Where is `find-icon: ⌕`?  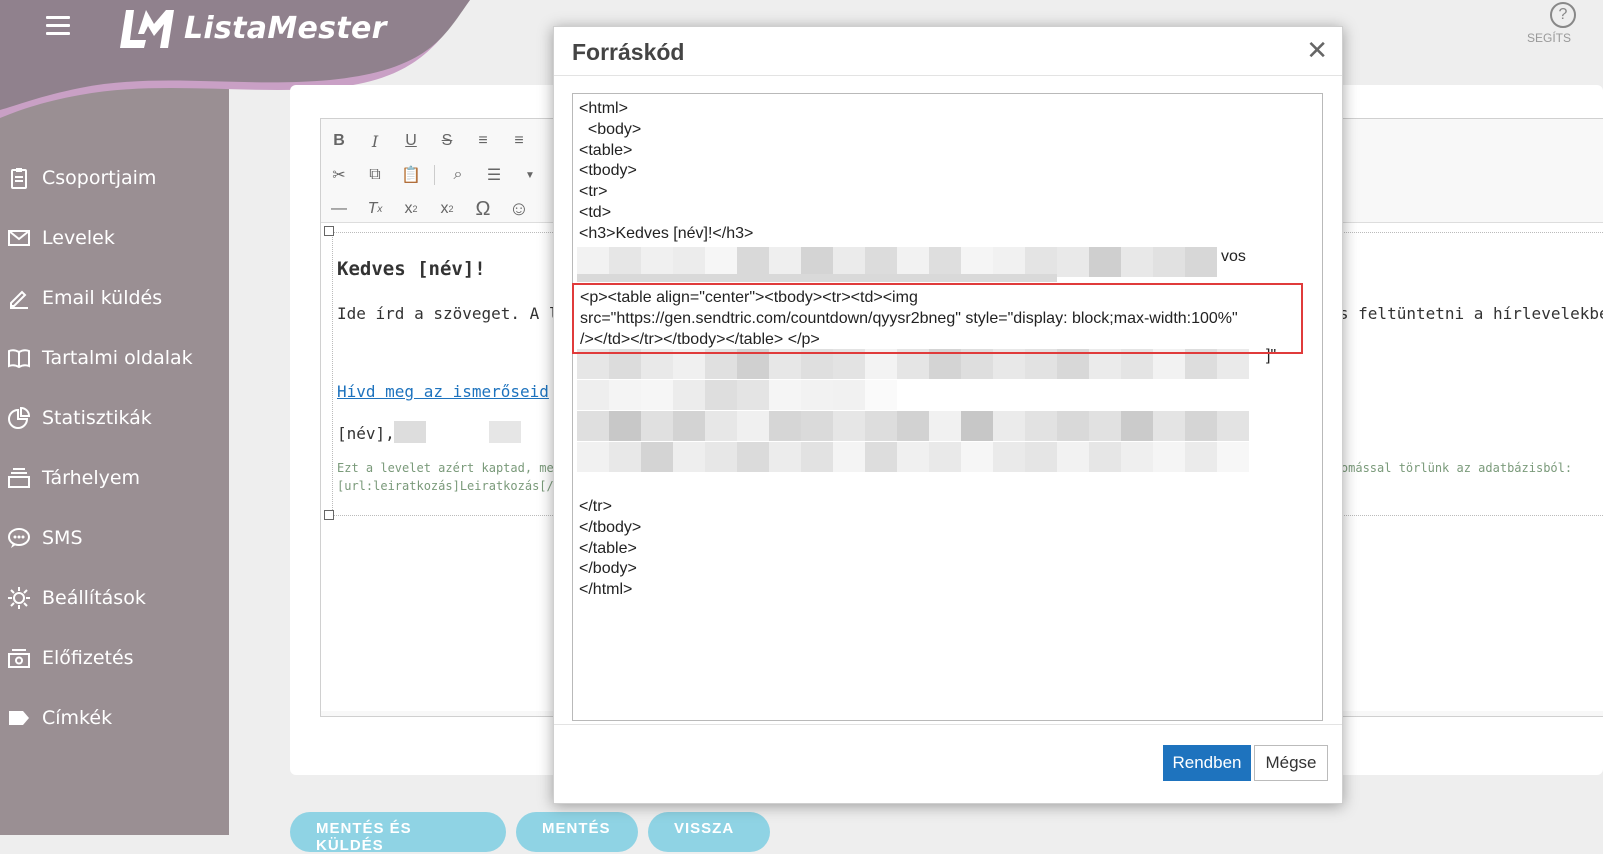 find-icon: ⌕ is located at coordinates (458, 175).